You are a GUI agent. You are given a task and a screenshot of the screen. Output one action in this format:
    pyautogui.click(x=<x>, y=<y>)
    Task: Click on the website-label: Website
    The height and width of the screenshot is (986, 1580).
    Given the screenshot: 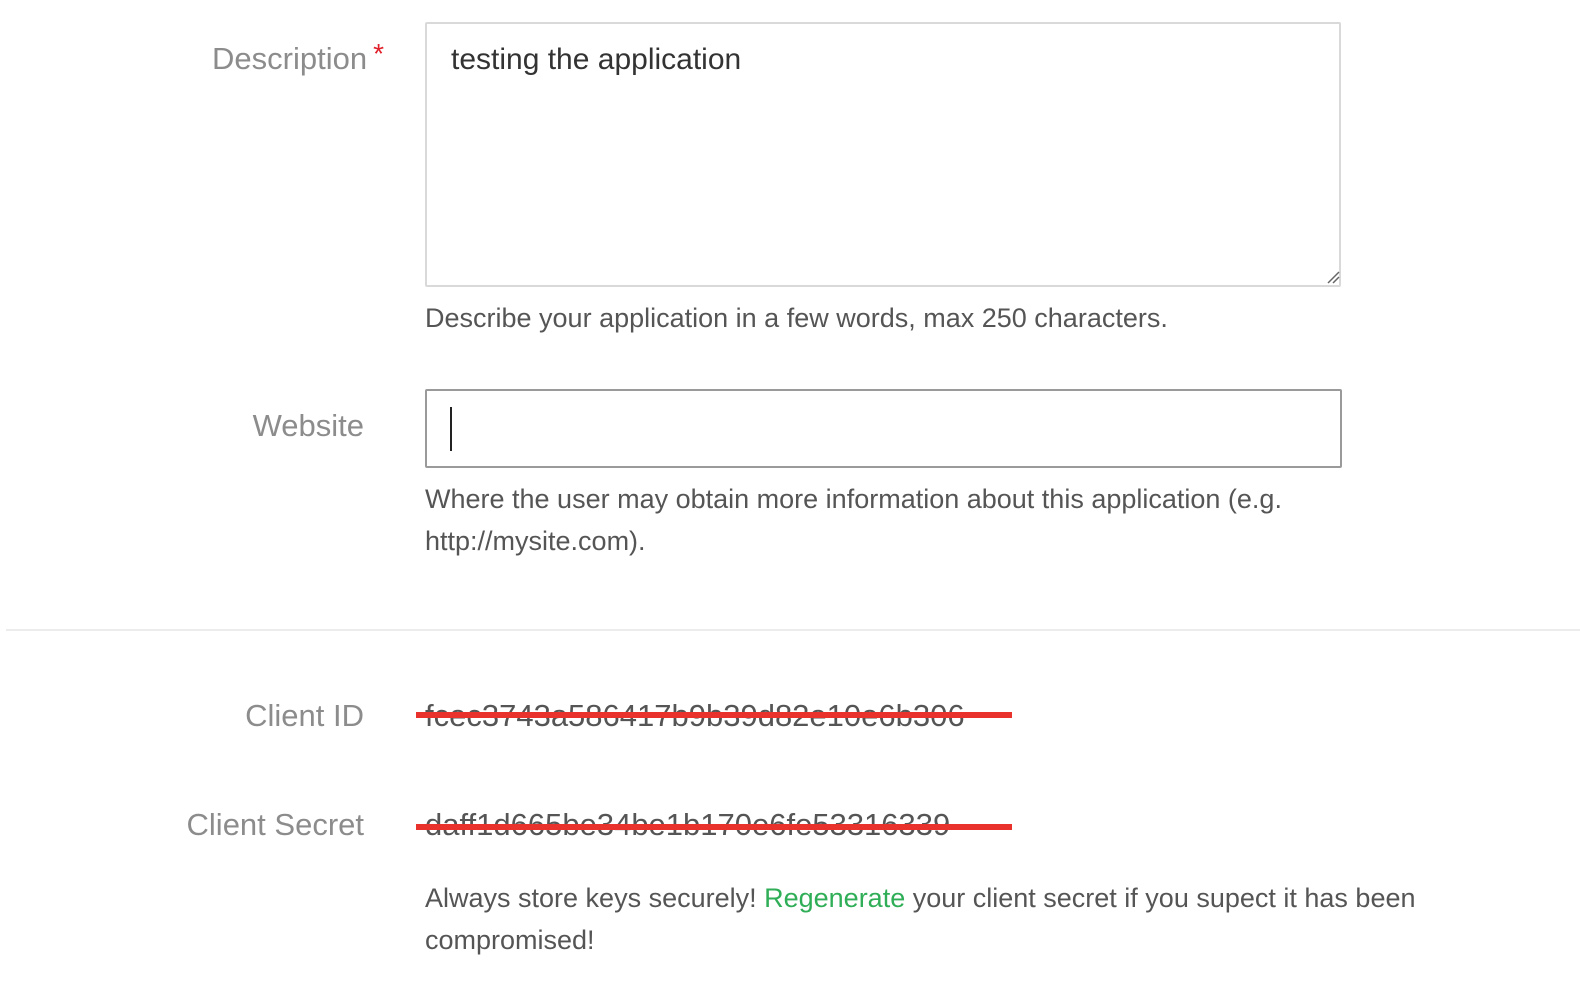 What is the action you would take?
    pyautogui.click(x=308, y=425)
    